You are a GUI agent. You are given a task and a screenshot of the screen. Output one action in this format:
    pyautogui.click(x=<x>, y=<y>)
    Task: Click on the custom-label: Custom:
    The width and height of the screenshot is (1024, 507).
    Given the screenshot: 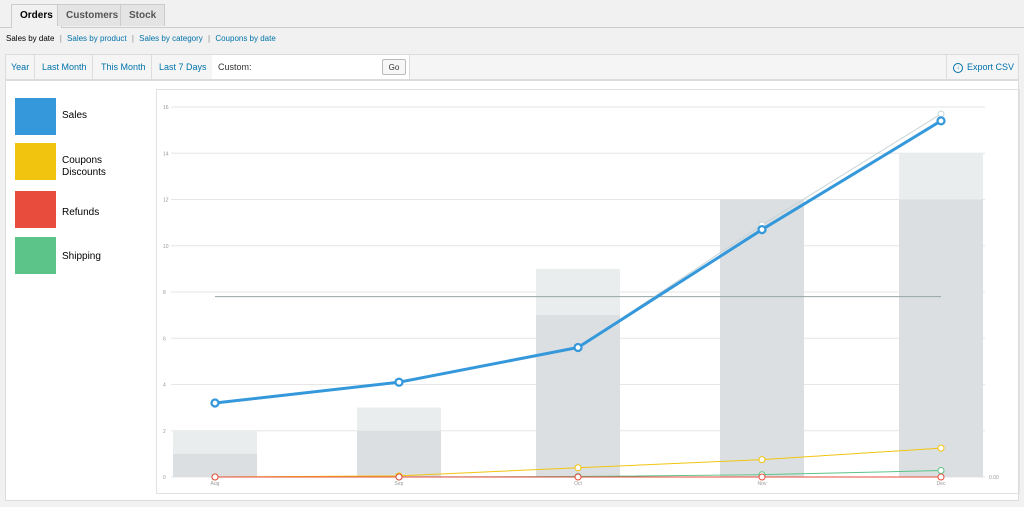 What is the action you would take?
    pyautogui.click(x=235, y=67)
    